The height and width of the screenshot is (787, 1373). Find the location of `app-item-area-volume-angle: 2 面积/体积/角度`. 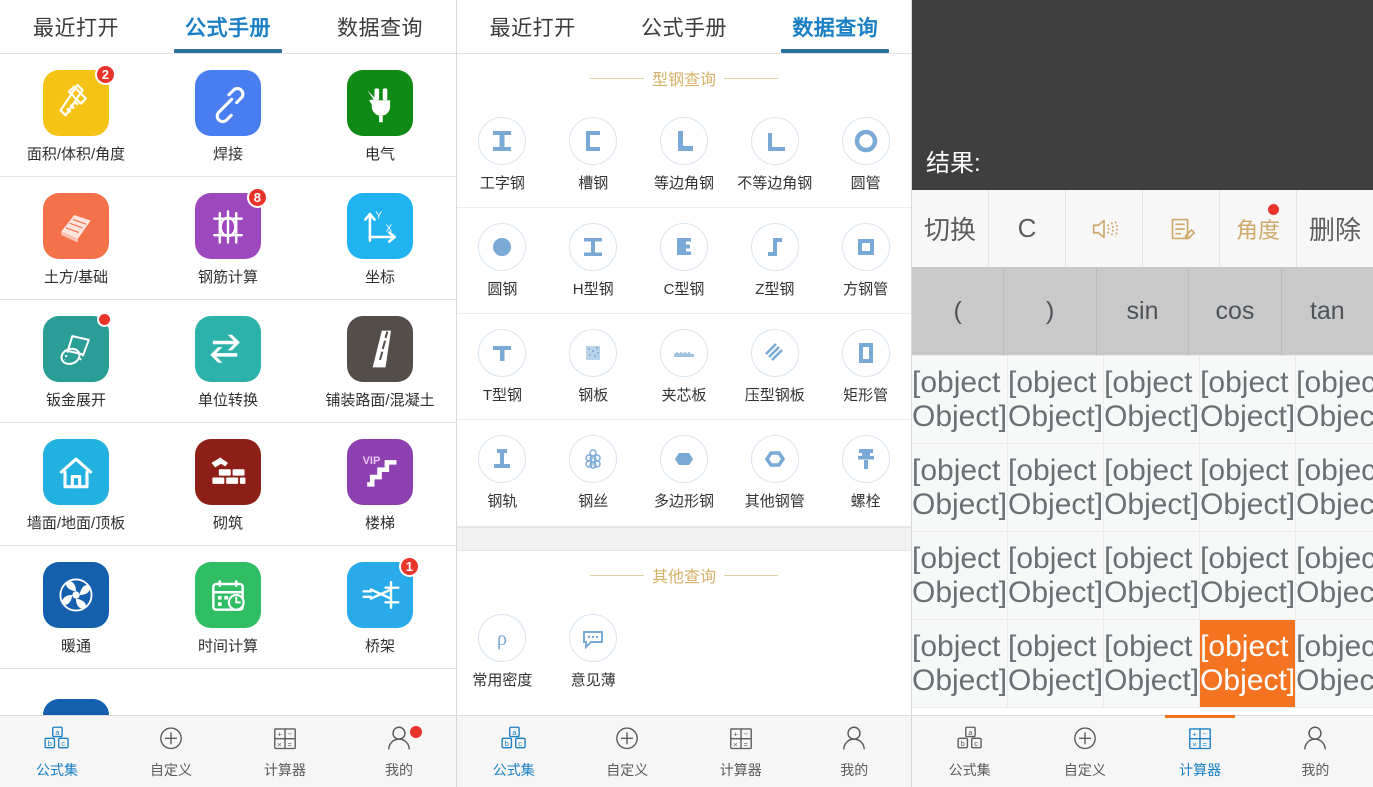

app-item-area-volume-angle: 2 面积/体积/角度 is located at coordinates (76, 115).